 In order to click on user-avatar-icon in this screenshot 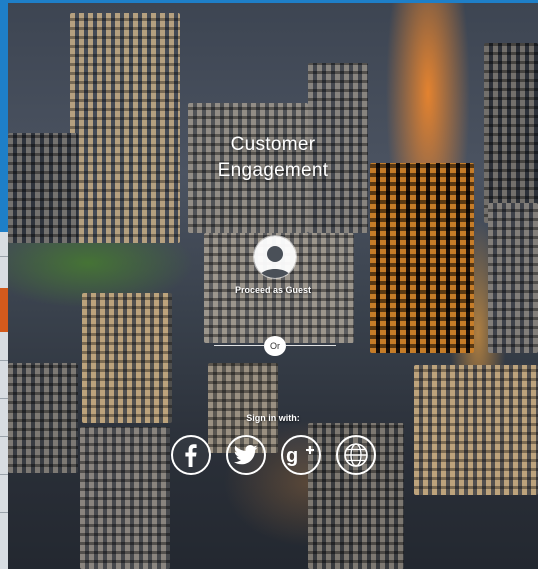, I will do `click(275, 262)`.